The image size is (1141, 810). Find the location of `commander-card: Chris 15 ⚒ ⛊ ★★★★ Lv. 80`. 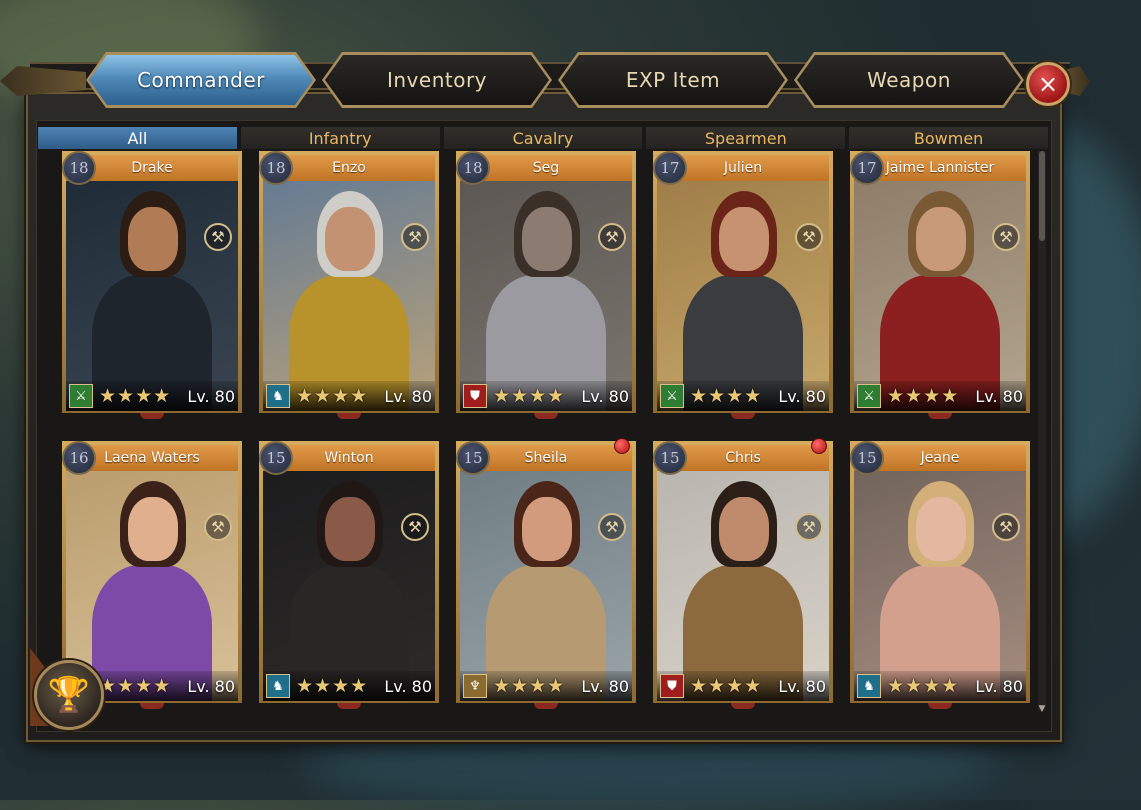

commander-card: Chris 15 ⚒ ⛊ ★★★★ Lv. 80 is located at coordinates (743, 574).